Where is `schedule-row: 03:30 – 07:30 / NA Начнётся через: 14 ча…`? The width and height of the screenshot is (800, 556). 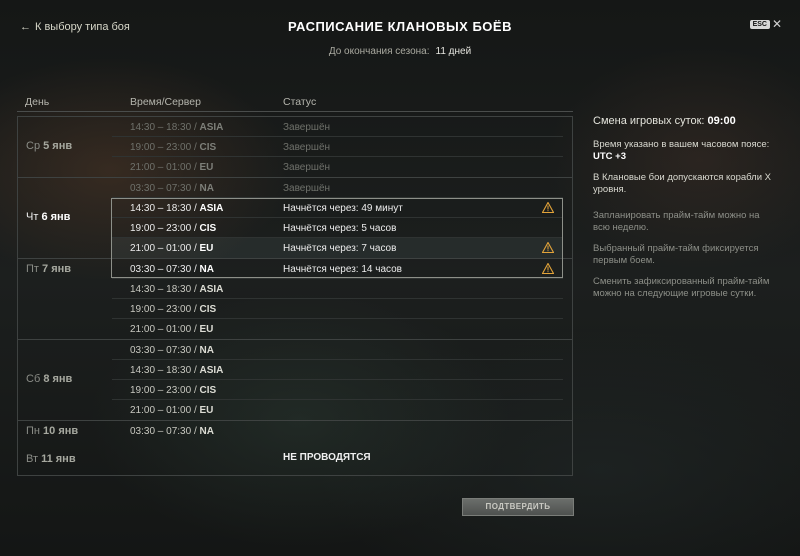
schedule-row: 03:30 – 07:30 / NA Начнётся через: 14 ча… is located at coordinates (337, 269).